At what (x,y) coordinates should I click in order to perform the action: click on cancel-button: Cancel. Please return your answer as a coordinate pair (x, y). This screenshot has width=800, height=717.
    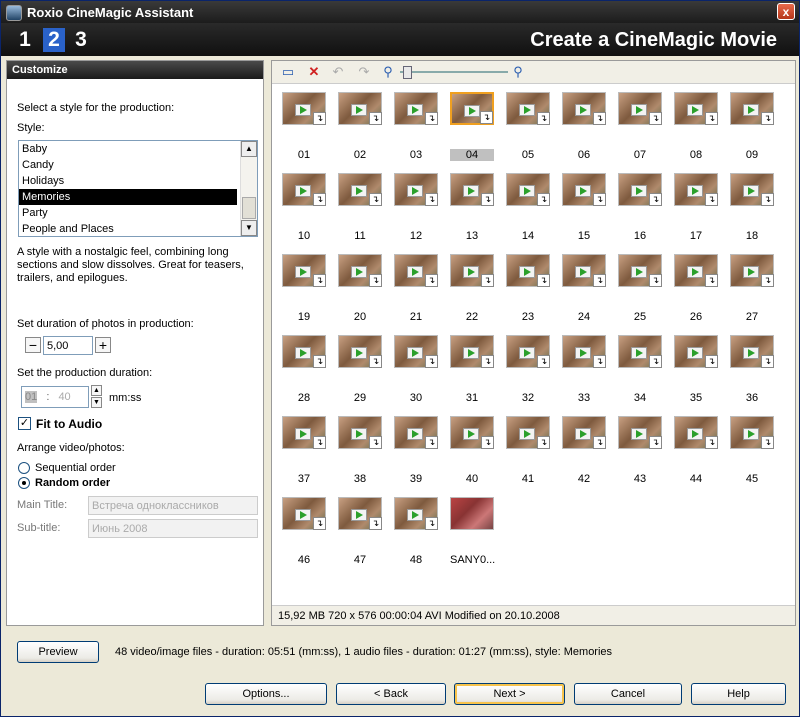
    Looking at the image, I should click on (628, 694).